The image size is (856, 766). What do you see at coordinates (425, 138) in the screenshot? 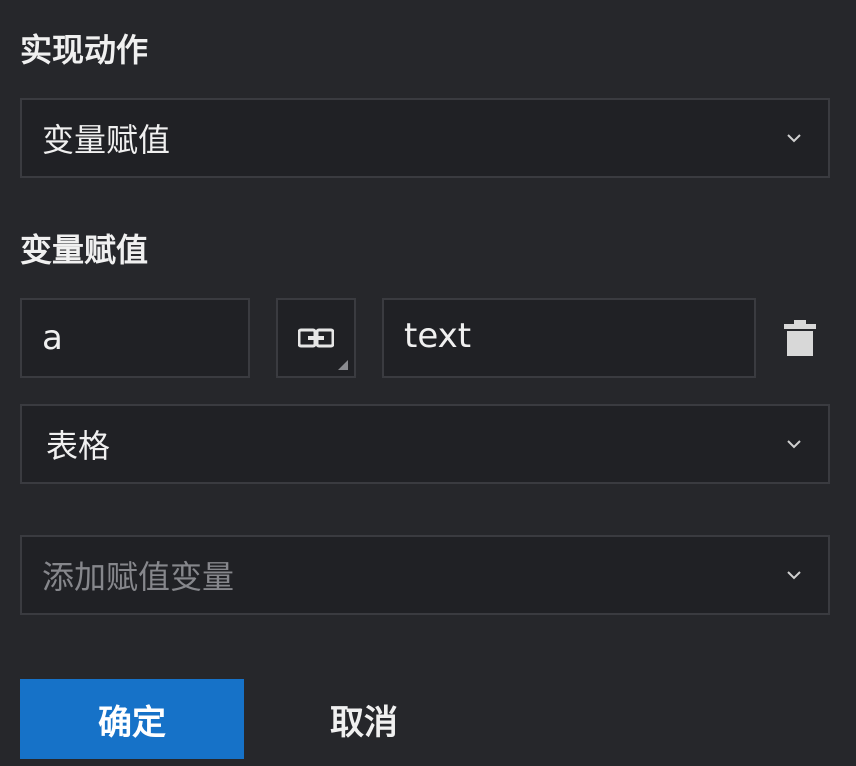
I see `action-select: 变量赋值` at bounding box center [425, 138].